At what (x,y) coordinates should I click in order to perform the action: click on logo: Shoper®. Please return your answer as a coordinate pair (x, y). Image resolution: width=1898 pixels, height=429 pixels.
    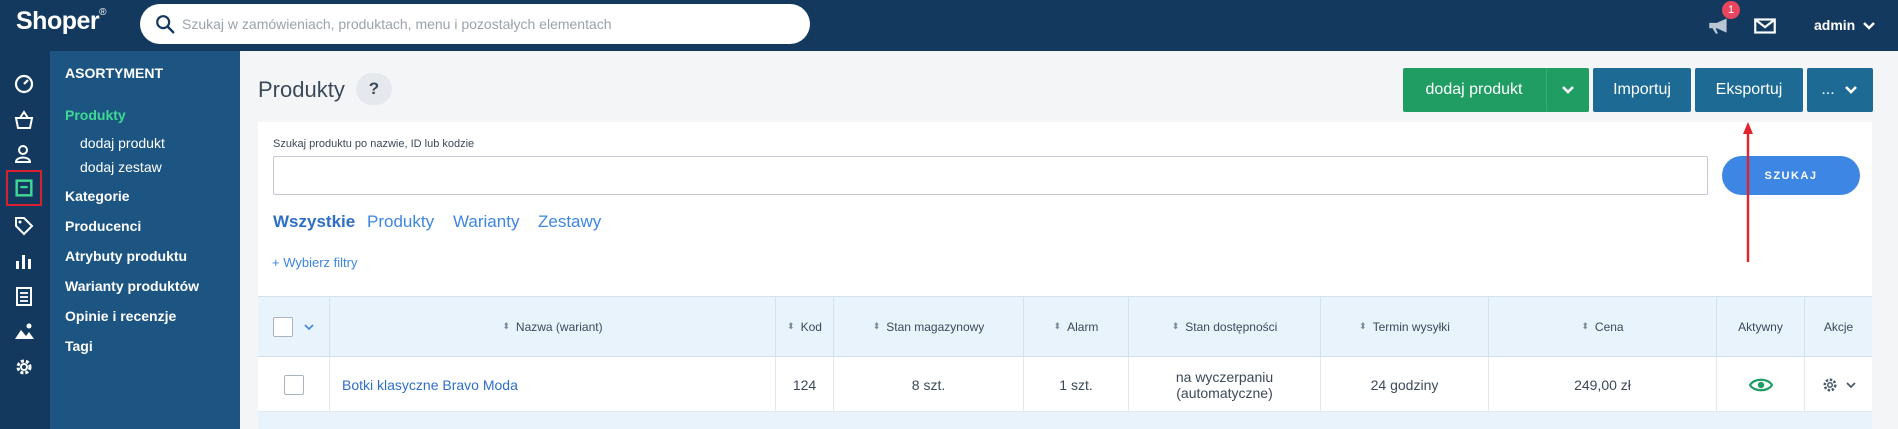
    Looking at the image, I should click on (61, 21).